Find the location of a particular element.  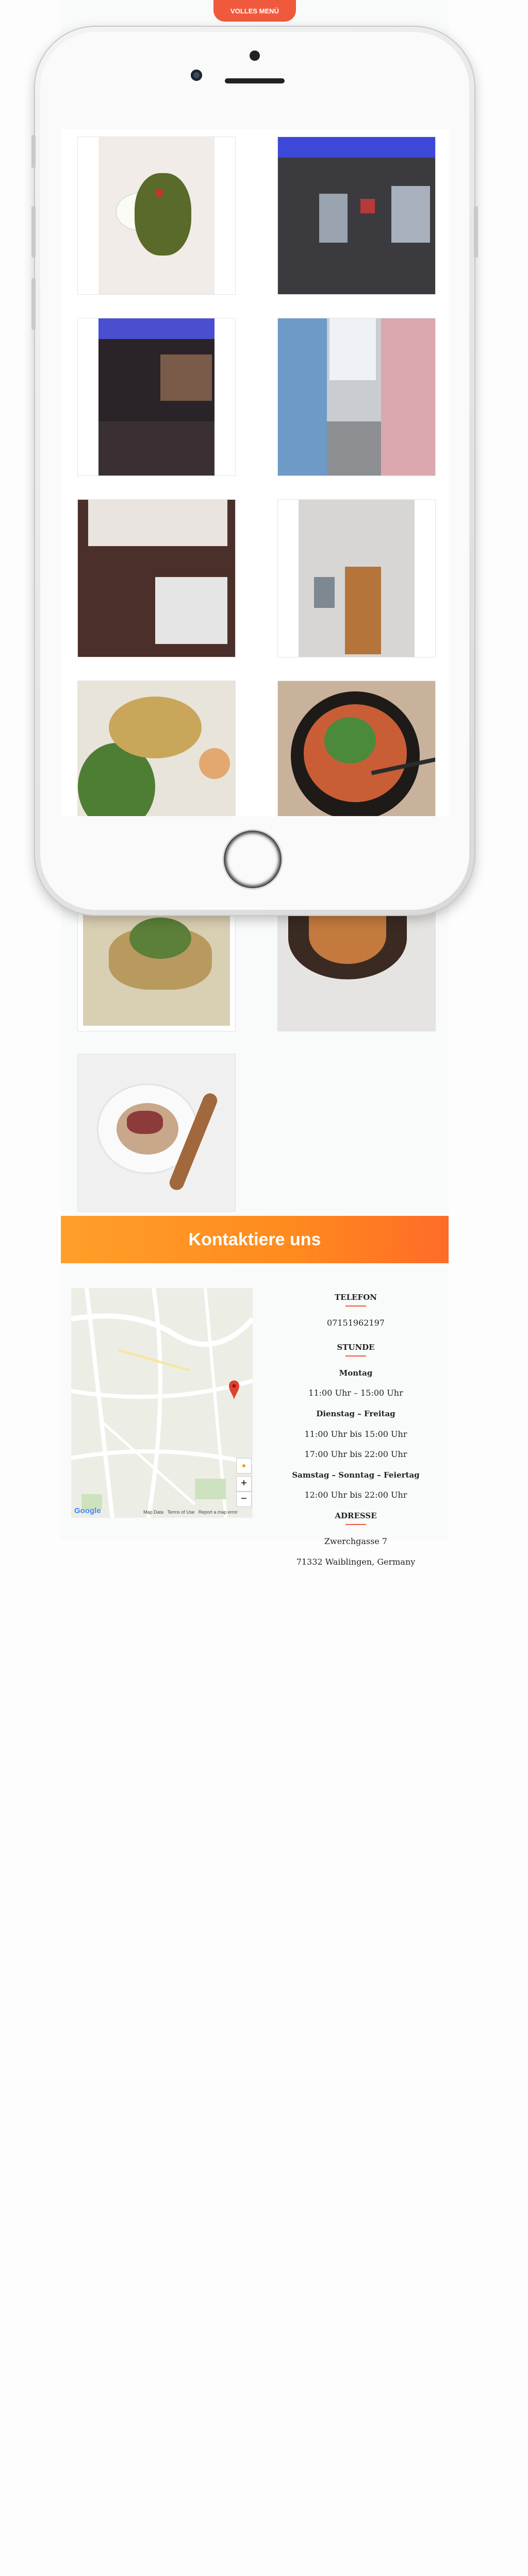

address-street: Zwerchgasse 7 is located at coordinates (356, 1541).